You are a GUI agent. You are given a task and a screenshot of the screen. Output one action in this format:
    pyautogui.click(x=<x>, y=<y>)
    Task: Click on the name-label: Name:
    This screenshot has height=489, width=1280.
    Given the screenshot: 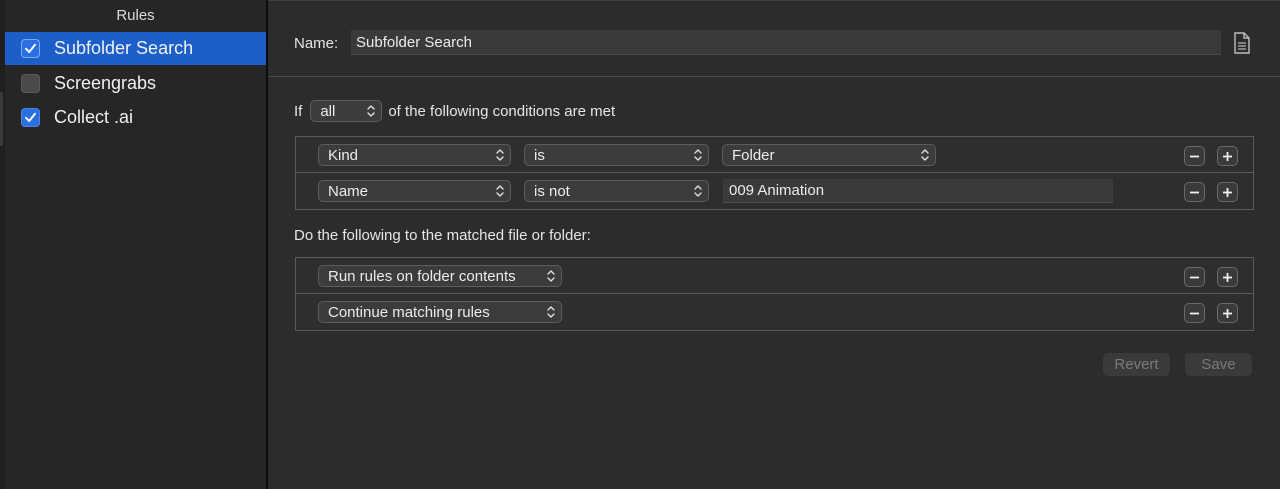 What is the action you would take?
    pyautogui.click(x=316, y=43)
    